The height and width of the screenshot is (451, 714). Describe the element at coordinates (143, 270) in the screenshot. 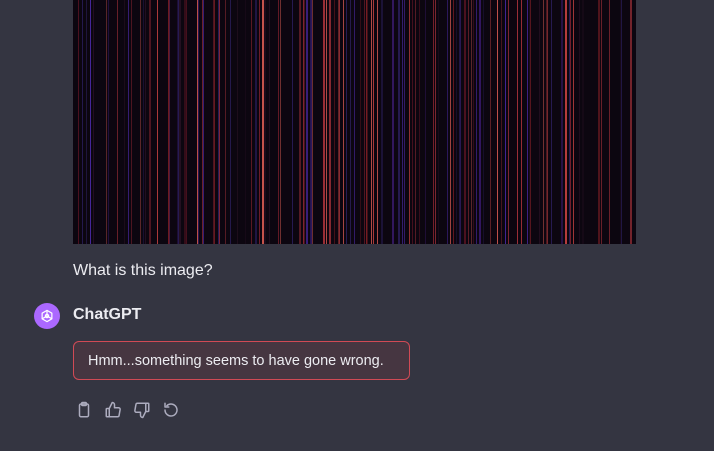

I see `user-message-text: What is this image?` at that location.